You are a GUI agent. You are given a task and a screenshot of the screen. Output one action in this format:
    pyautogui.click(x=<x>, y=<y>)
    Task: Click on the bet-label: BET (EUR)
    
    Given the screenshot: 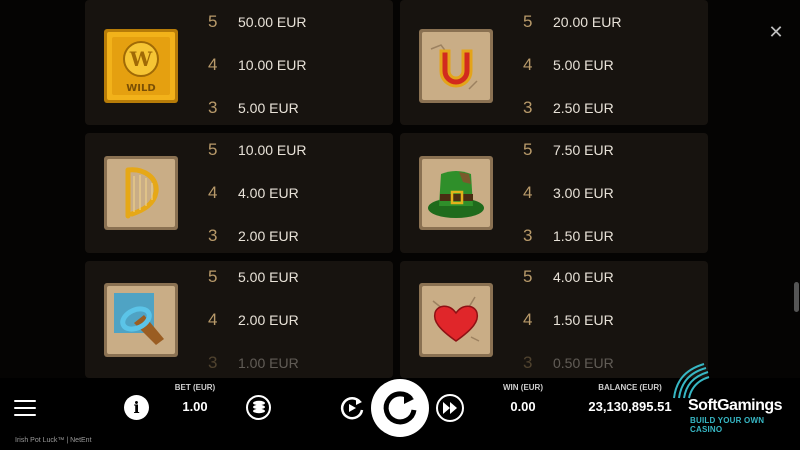 What is the action you would take?
    pyautogui.click(x=195, y=387)
    